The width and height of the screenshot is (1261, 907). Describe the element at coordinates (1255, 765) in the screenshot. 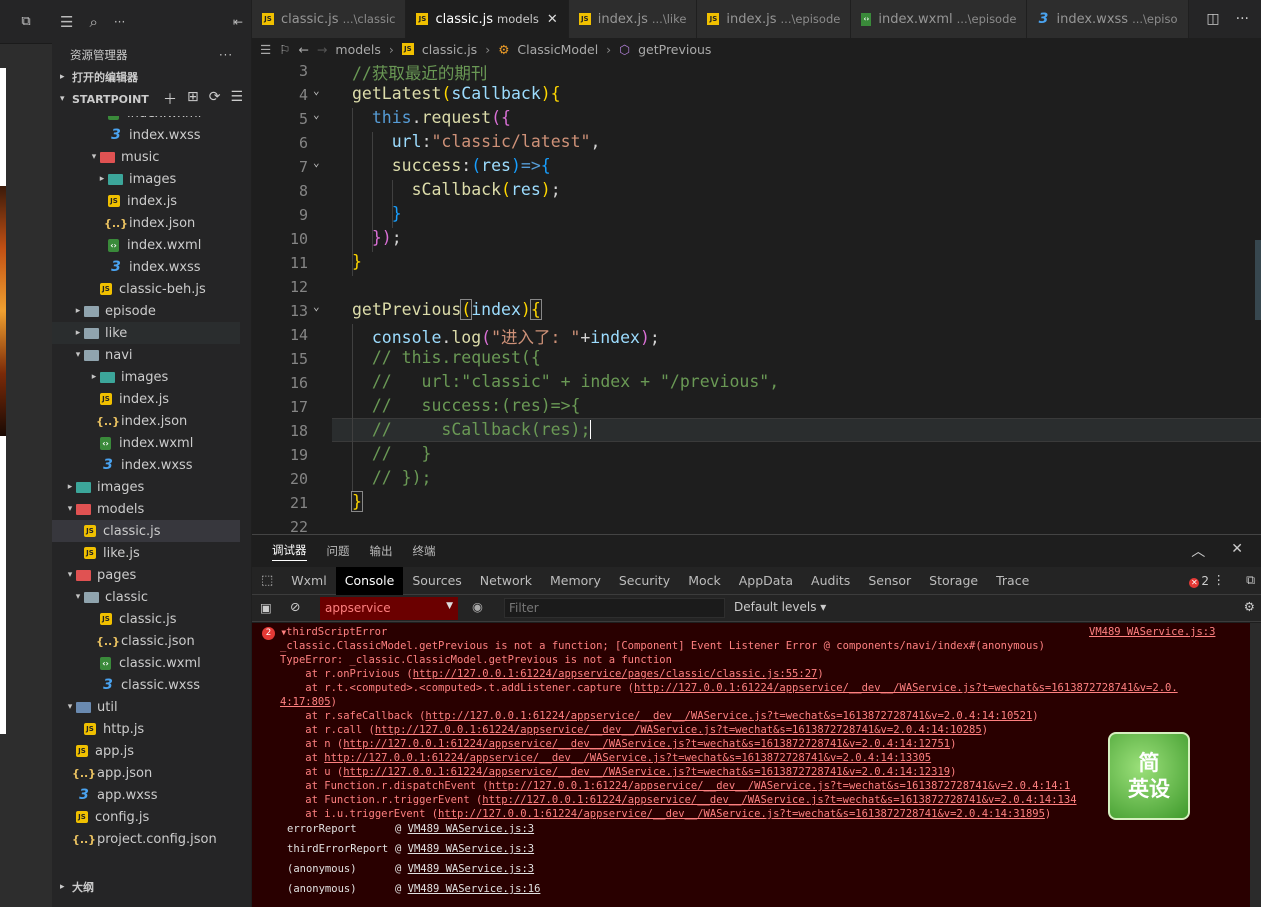

I see `console-scrollbar` at that location.